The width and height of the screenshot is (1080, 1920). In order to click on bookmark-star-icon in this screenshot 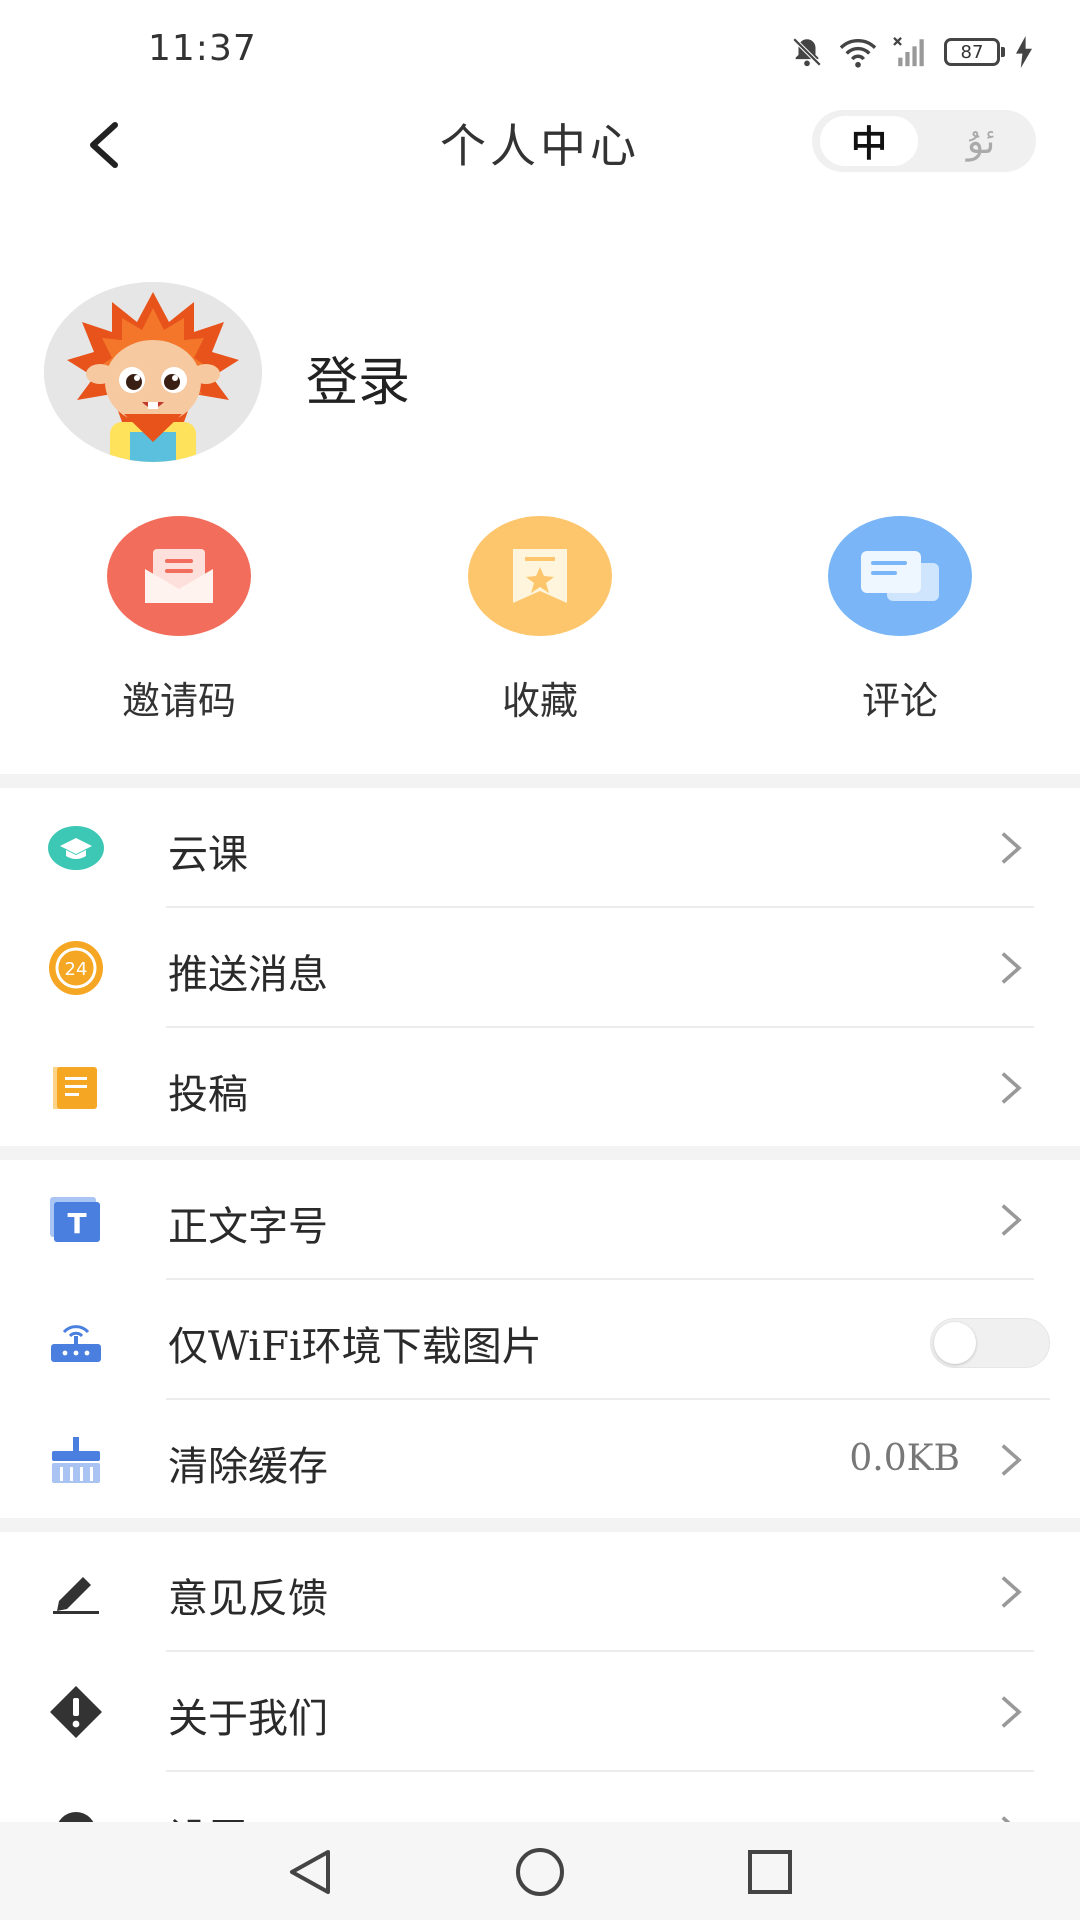, I will do `click(540, 576)`.